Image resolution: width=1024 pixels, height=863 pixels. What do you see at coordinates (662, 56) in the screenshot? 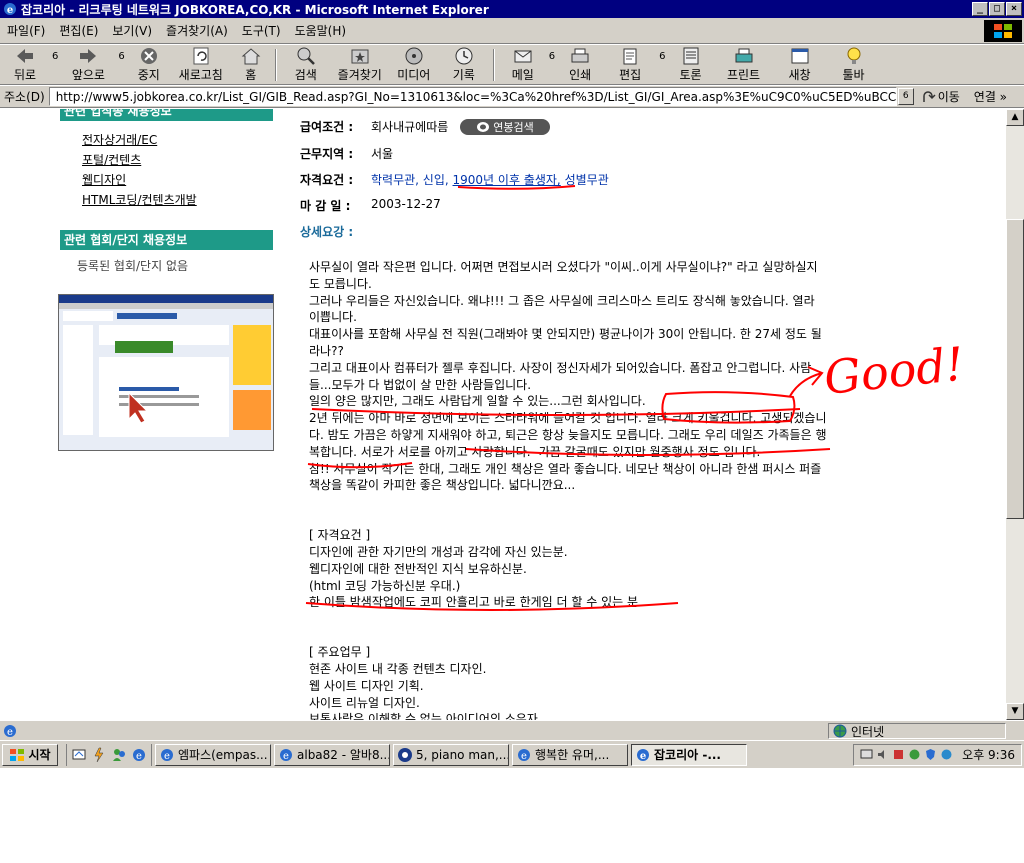
I see `edit-dropdown: 6` at bounding box center [662, 56].